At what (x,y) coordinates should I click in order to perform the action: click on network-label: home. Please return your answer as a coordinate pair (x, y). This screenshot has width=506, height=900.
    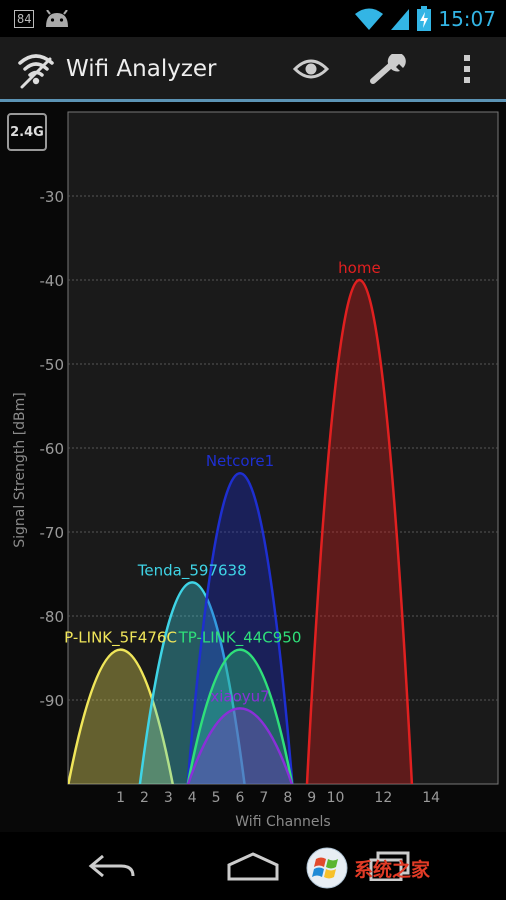
    Looking at the image, I should click on (359, 268).